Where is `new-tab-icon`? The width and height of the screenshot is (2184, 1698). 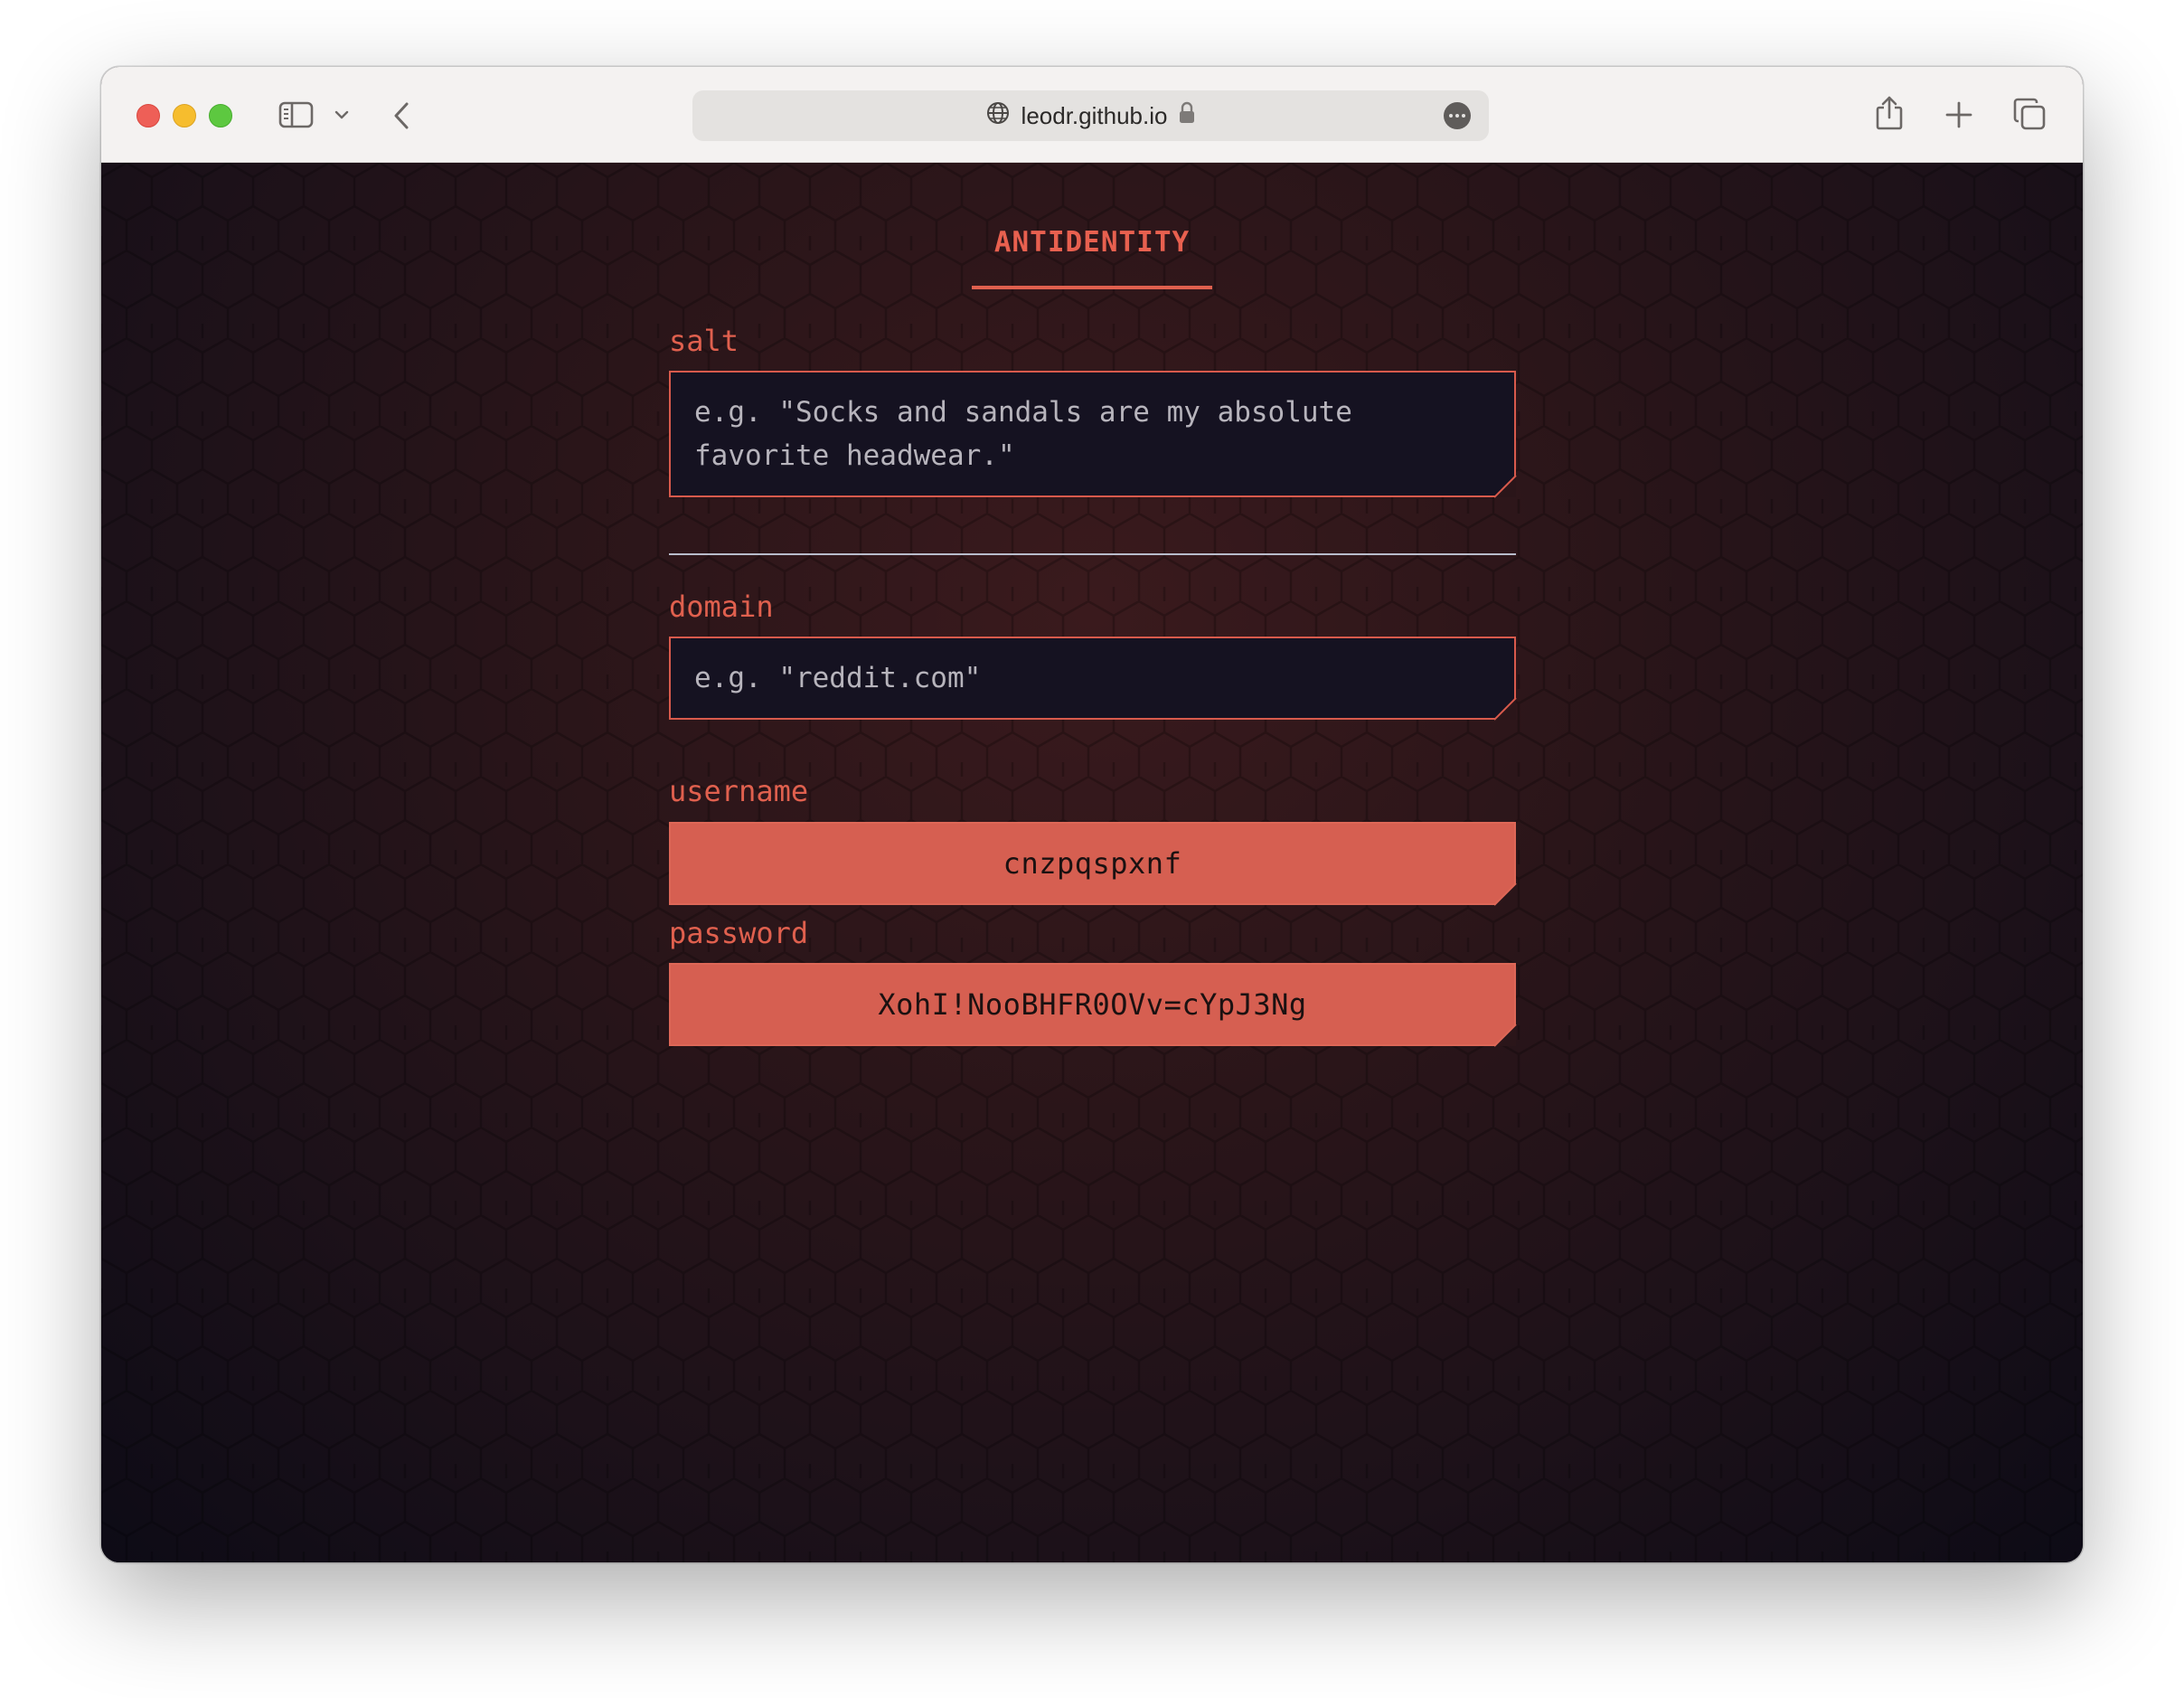
new-tab-icon is located at coordinates (1959, 114).